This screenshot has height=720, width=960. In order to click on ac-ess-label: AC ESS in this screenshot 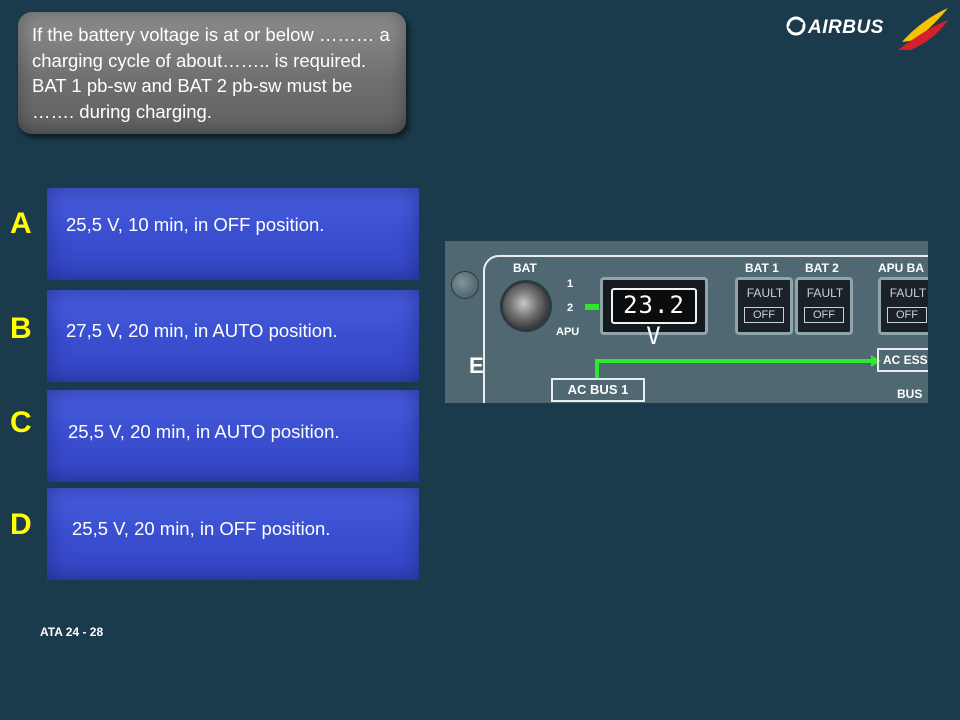, I will do `click(902, 360)`.